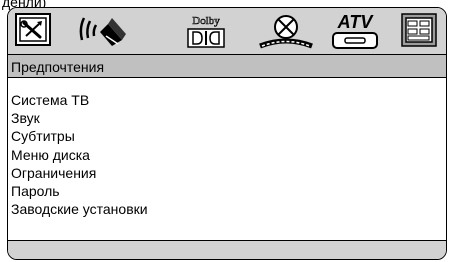 The width and height of the screenshot is (450, 262). I want to click on dolby-setup-icon: Dolby, so click(206, 30).